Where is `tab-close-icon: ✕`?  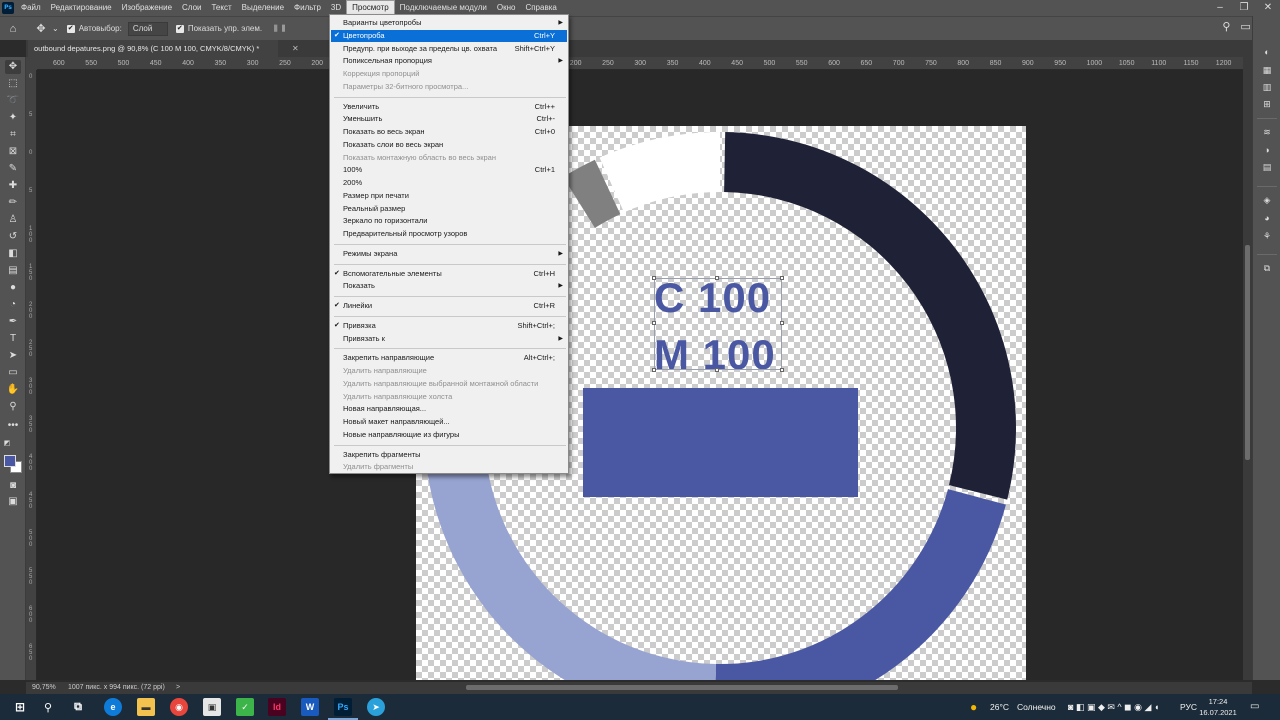 tab-close-icon: ✕ is located at coordinates (295, 48).